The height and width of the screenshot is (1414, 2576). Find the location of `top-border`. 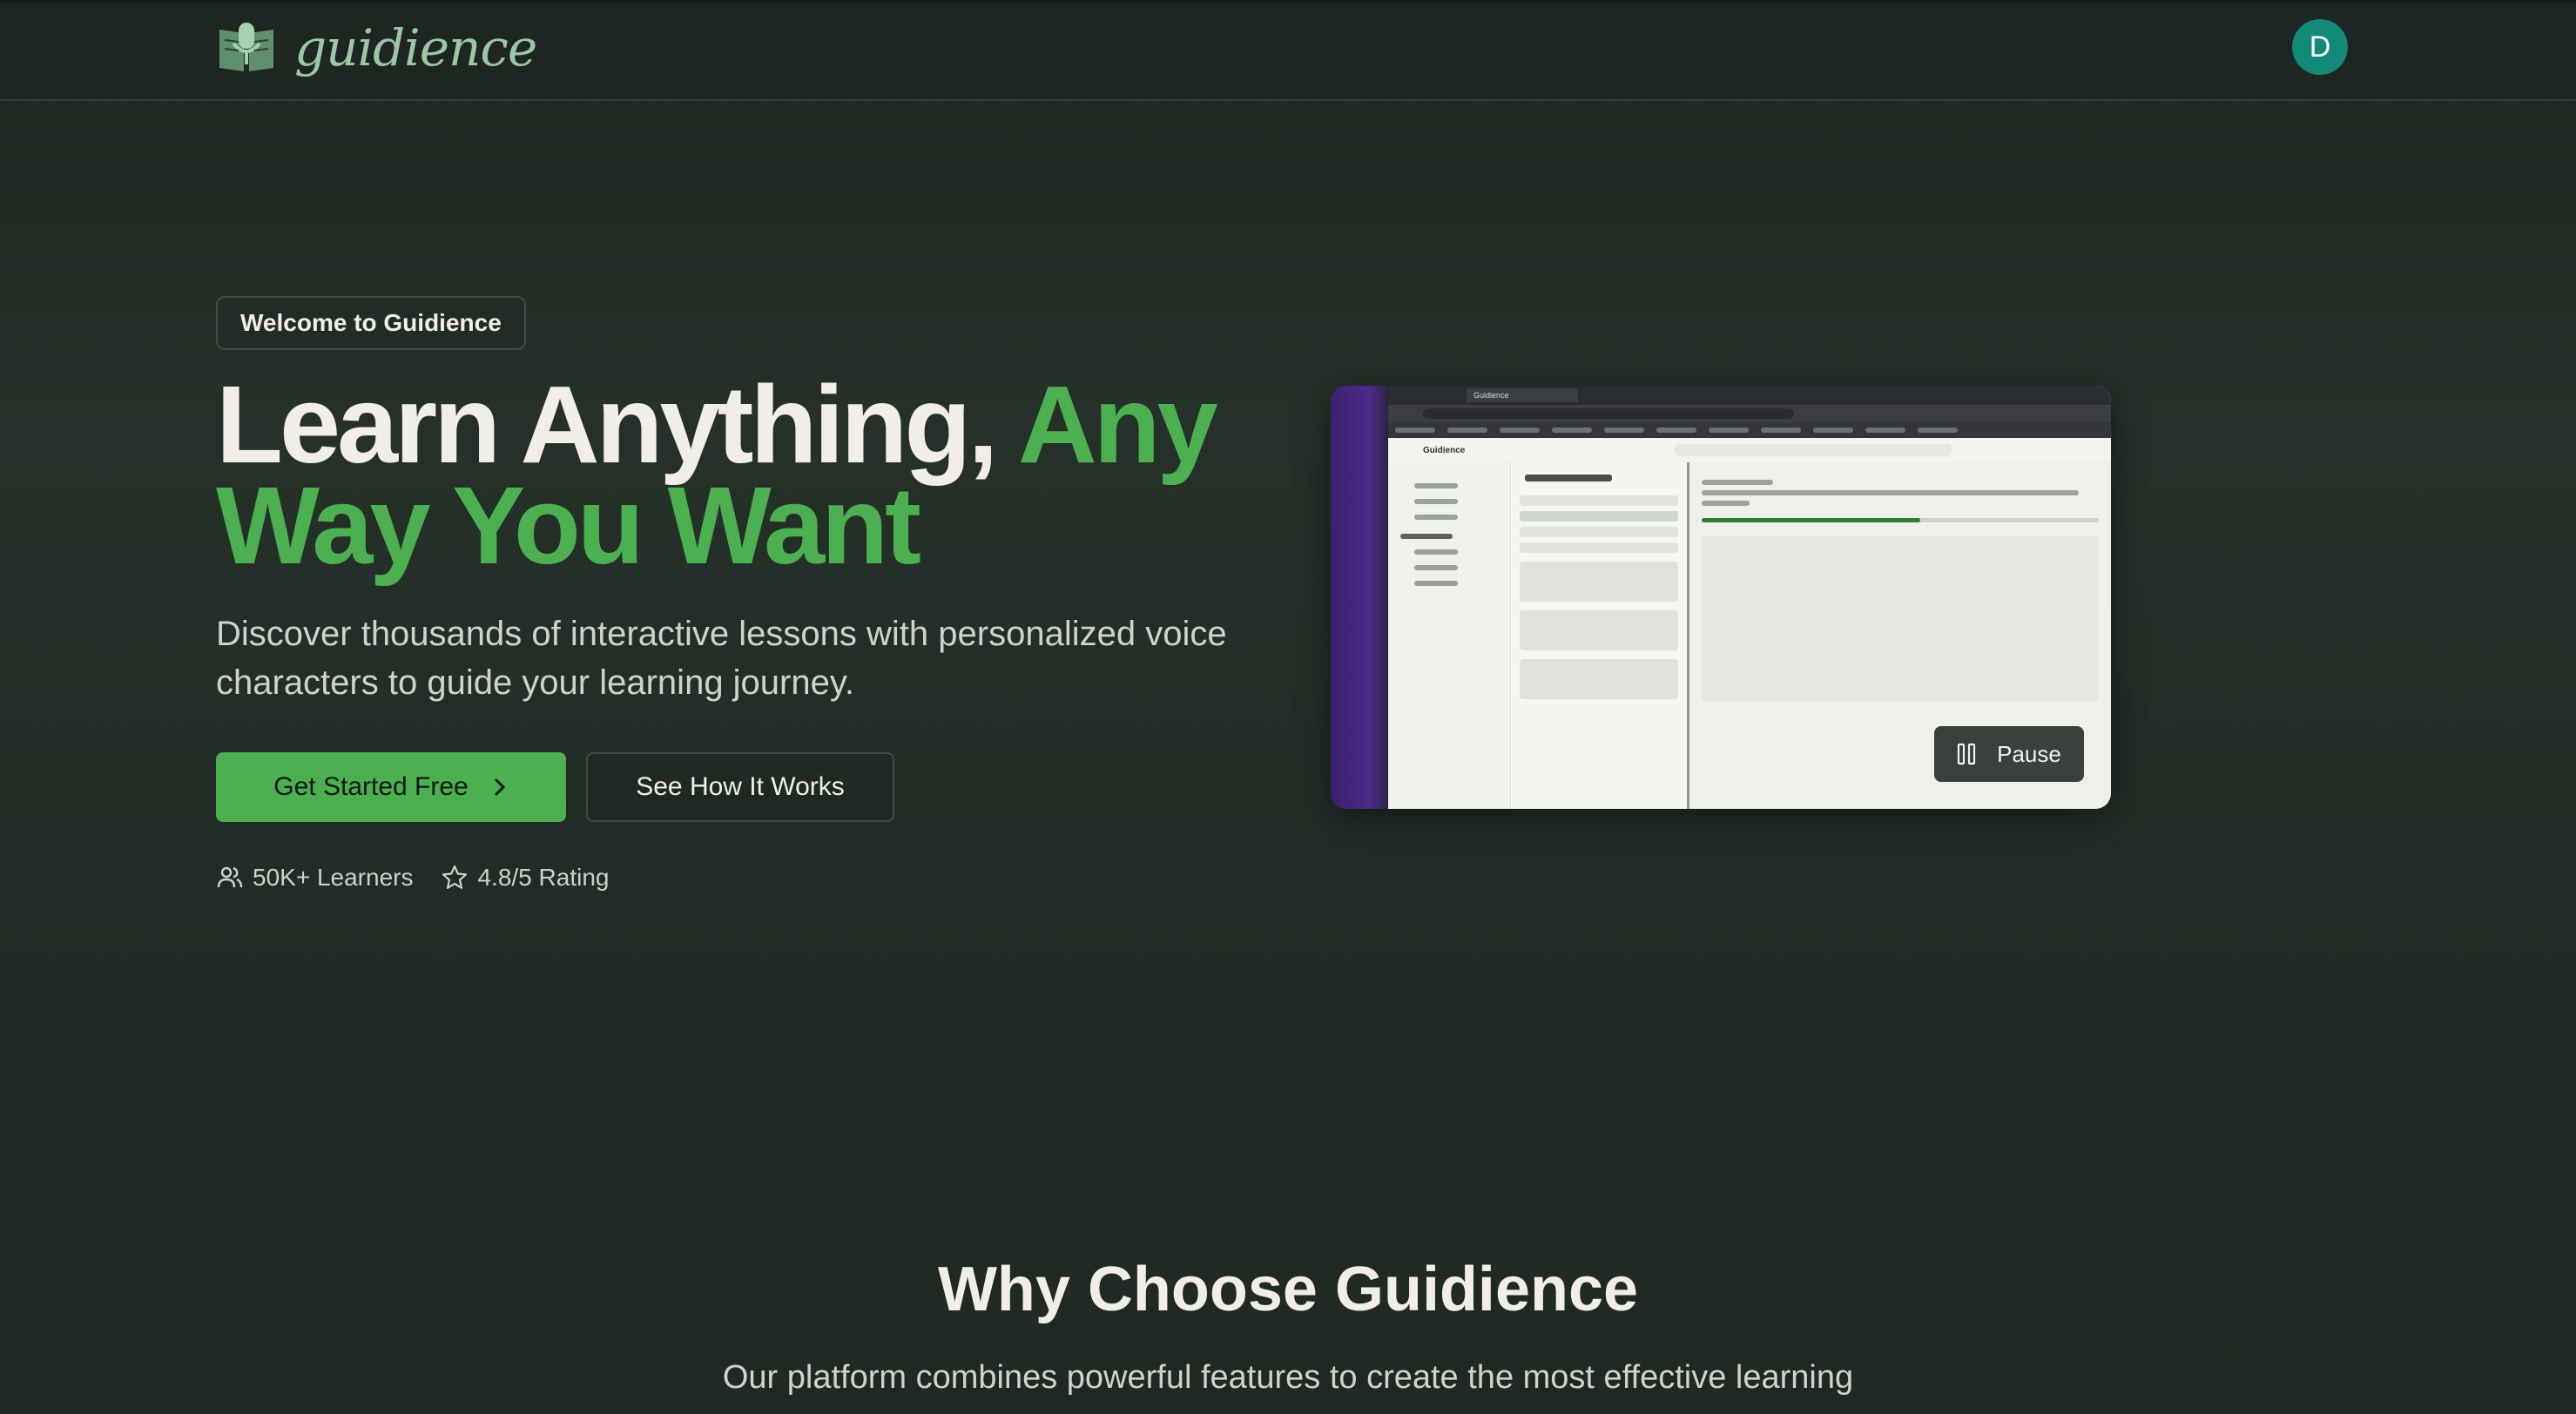

top-border is located at coordinates (1288, 1).